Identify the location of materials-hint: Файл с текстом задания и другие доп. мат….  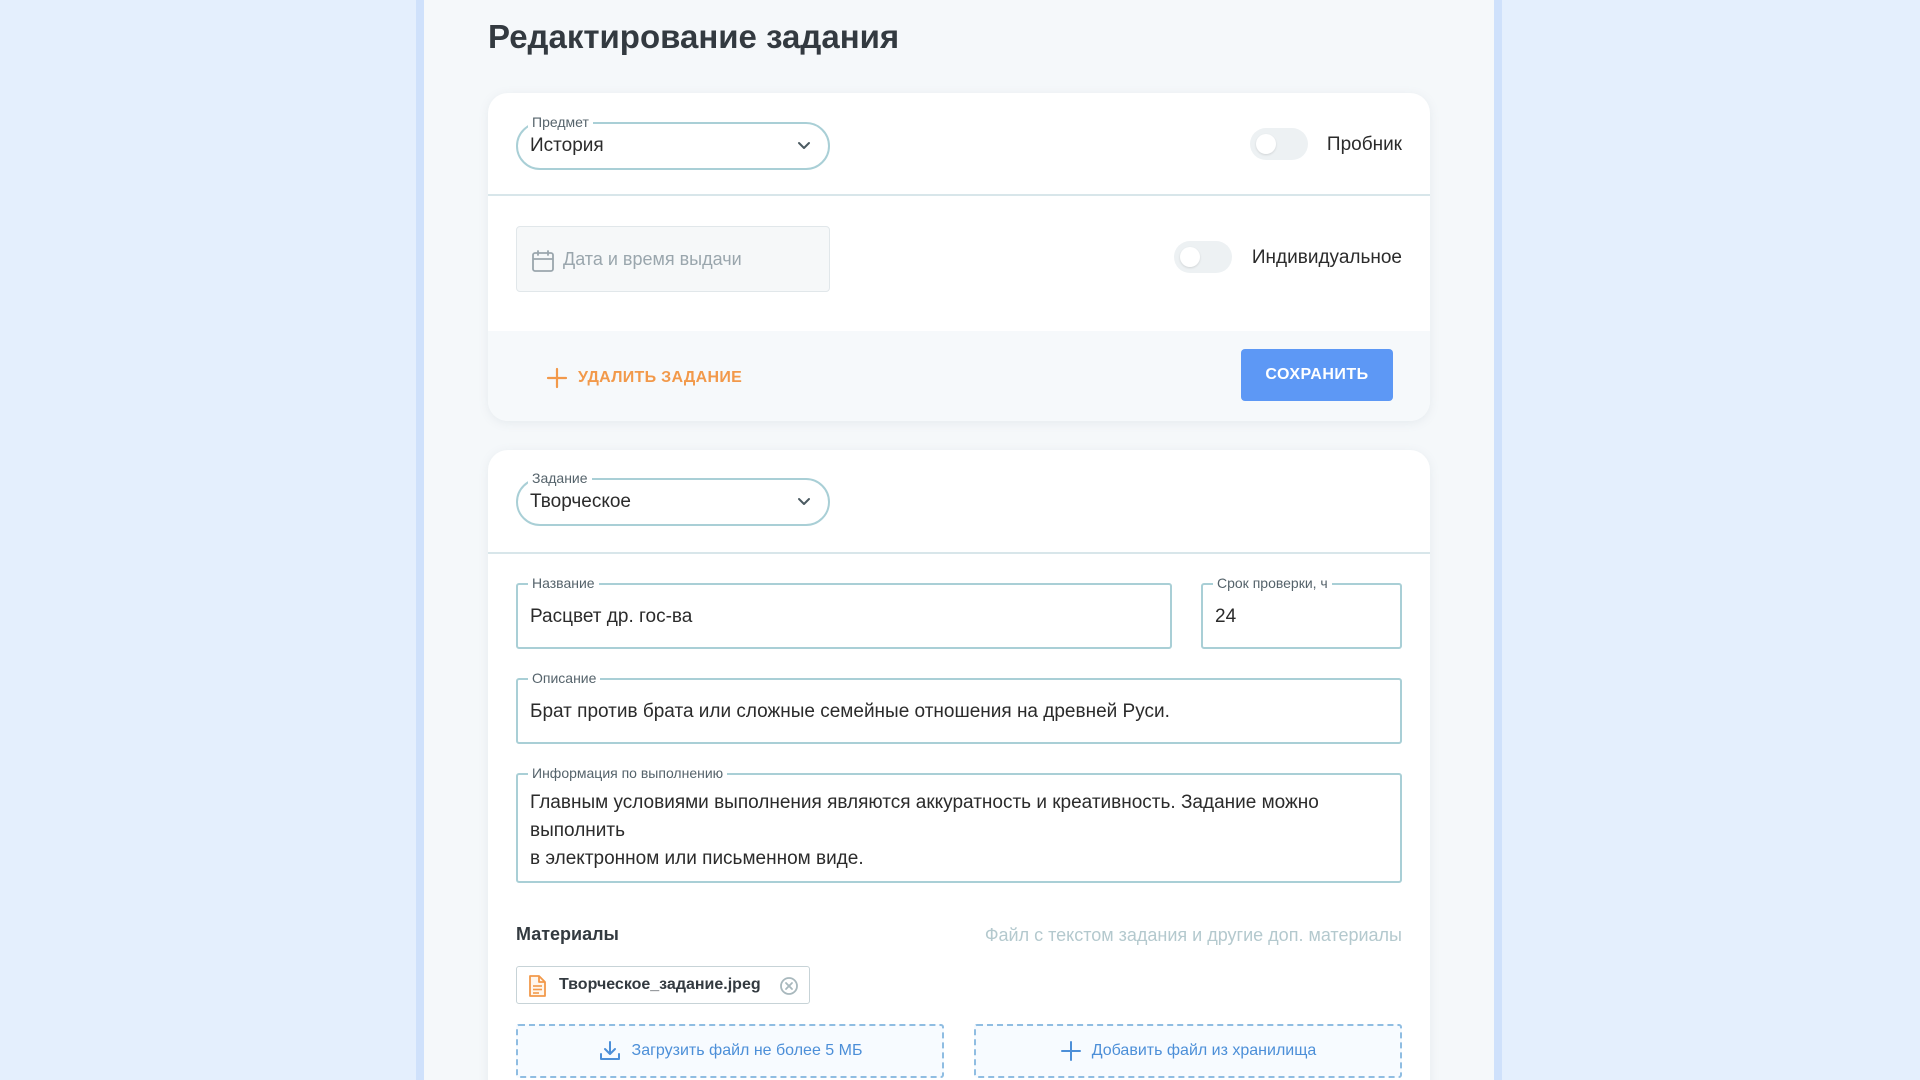
(1193, 935).